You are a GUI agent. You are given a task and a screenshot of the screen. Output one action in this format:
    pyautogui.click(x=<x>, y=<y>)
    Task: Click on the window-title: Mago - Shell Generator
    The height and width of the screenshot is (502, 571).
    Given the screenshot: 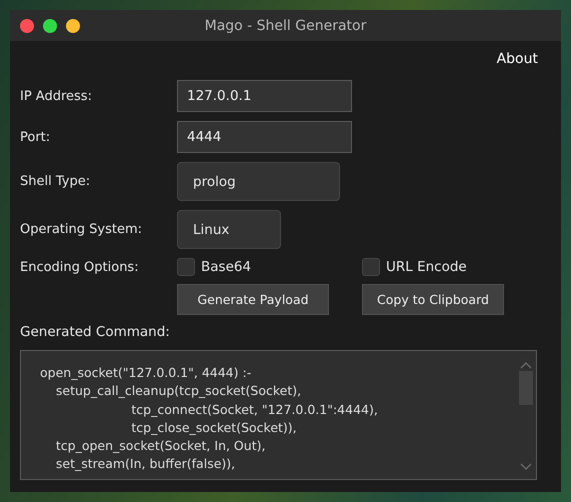 What is the action you would take?
    pyautogui.click(x=285, y=26)
    